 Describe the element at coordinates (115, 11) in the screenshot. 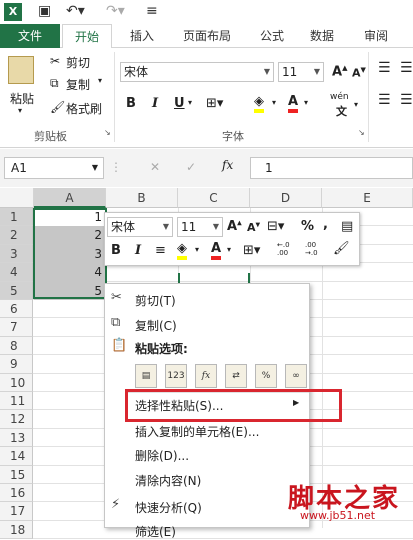

I see `redo-icon: ↷▾` at that location.